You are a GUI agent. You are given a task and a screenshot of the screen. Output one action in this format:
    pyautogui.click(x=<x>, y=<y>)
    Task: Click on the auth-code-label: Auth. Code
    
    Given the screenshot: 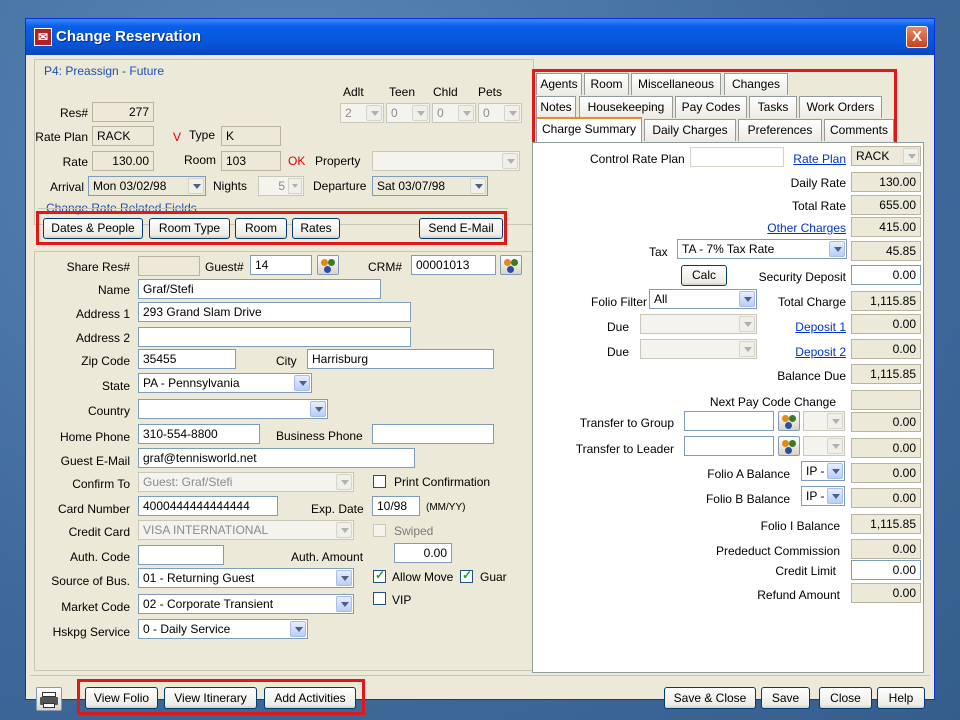 What is the action you would take?
    pyautogui.click(x=99, y=557)
    